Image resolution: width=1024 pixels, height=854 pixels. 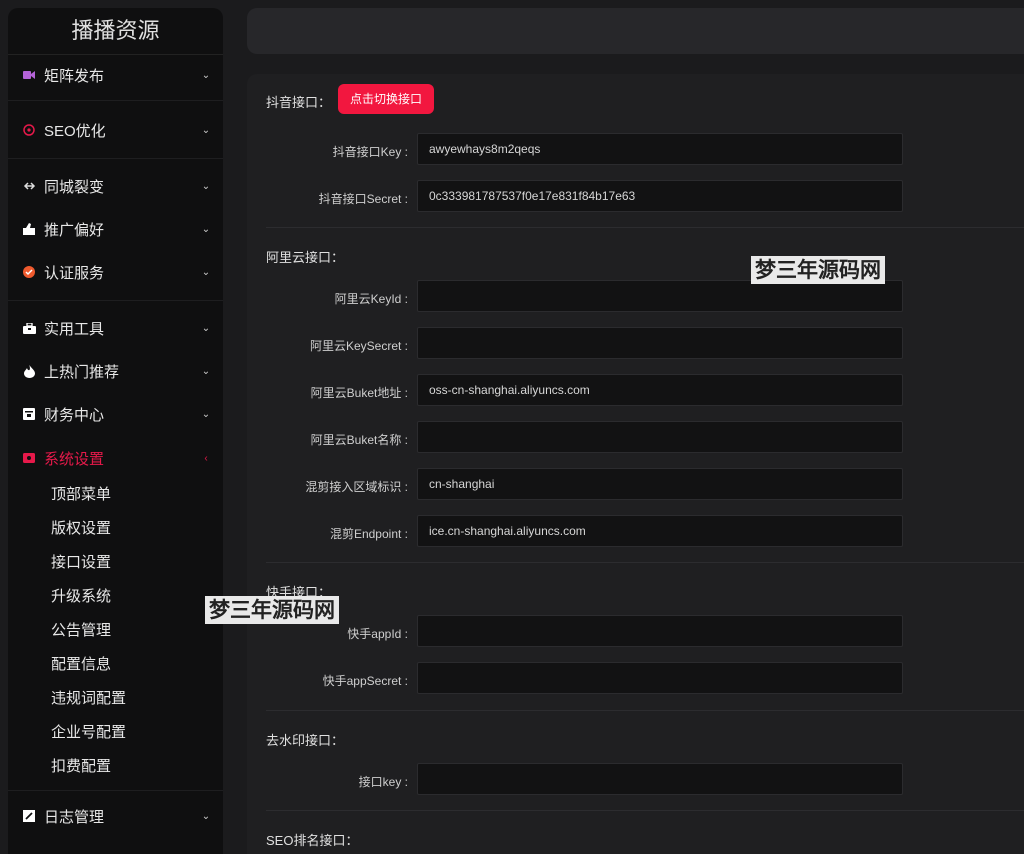 I want to click on seo-icon, so click(x=29, y=130).